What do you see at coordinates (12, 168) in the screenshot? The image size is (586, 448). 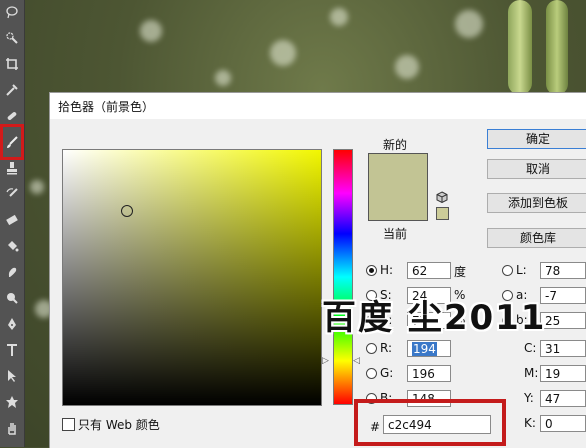 I see `clone-stamp-icon` at bounding box center [12, 168].